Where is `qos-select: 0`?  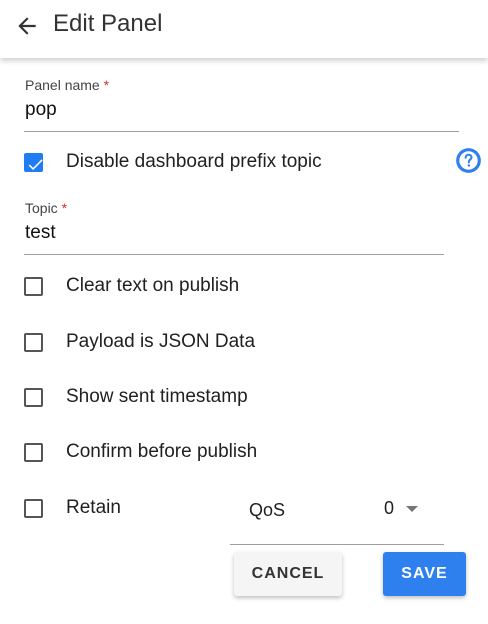
qos-select: 0 is located at coordinates (401, 508).